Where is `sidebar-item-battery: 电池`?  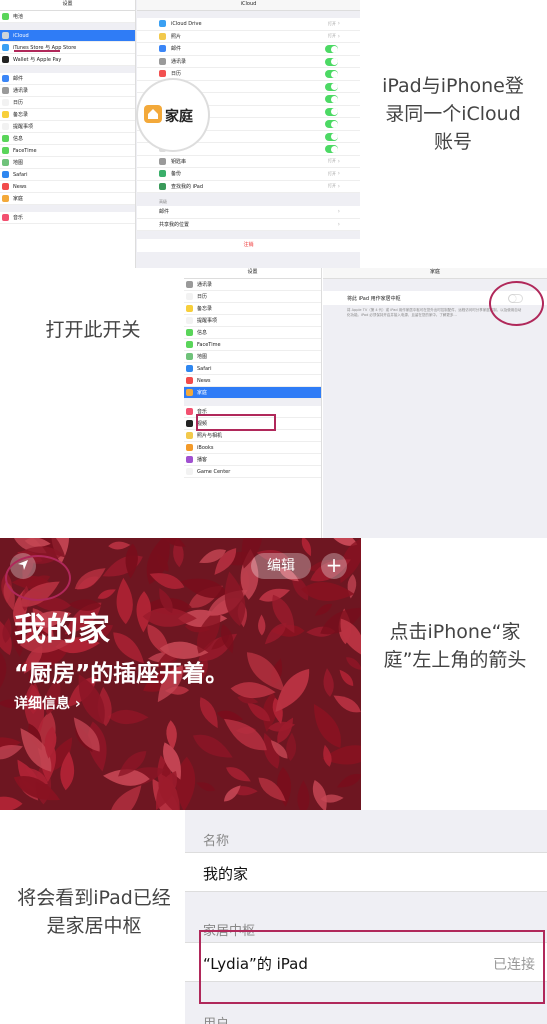 sidebar-item-battery: 电池 is located at coordinates (67, 17).